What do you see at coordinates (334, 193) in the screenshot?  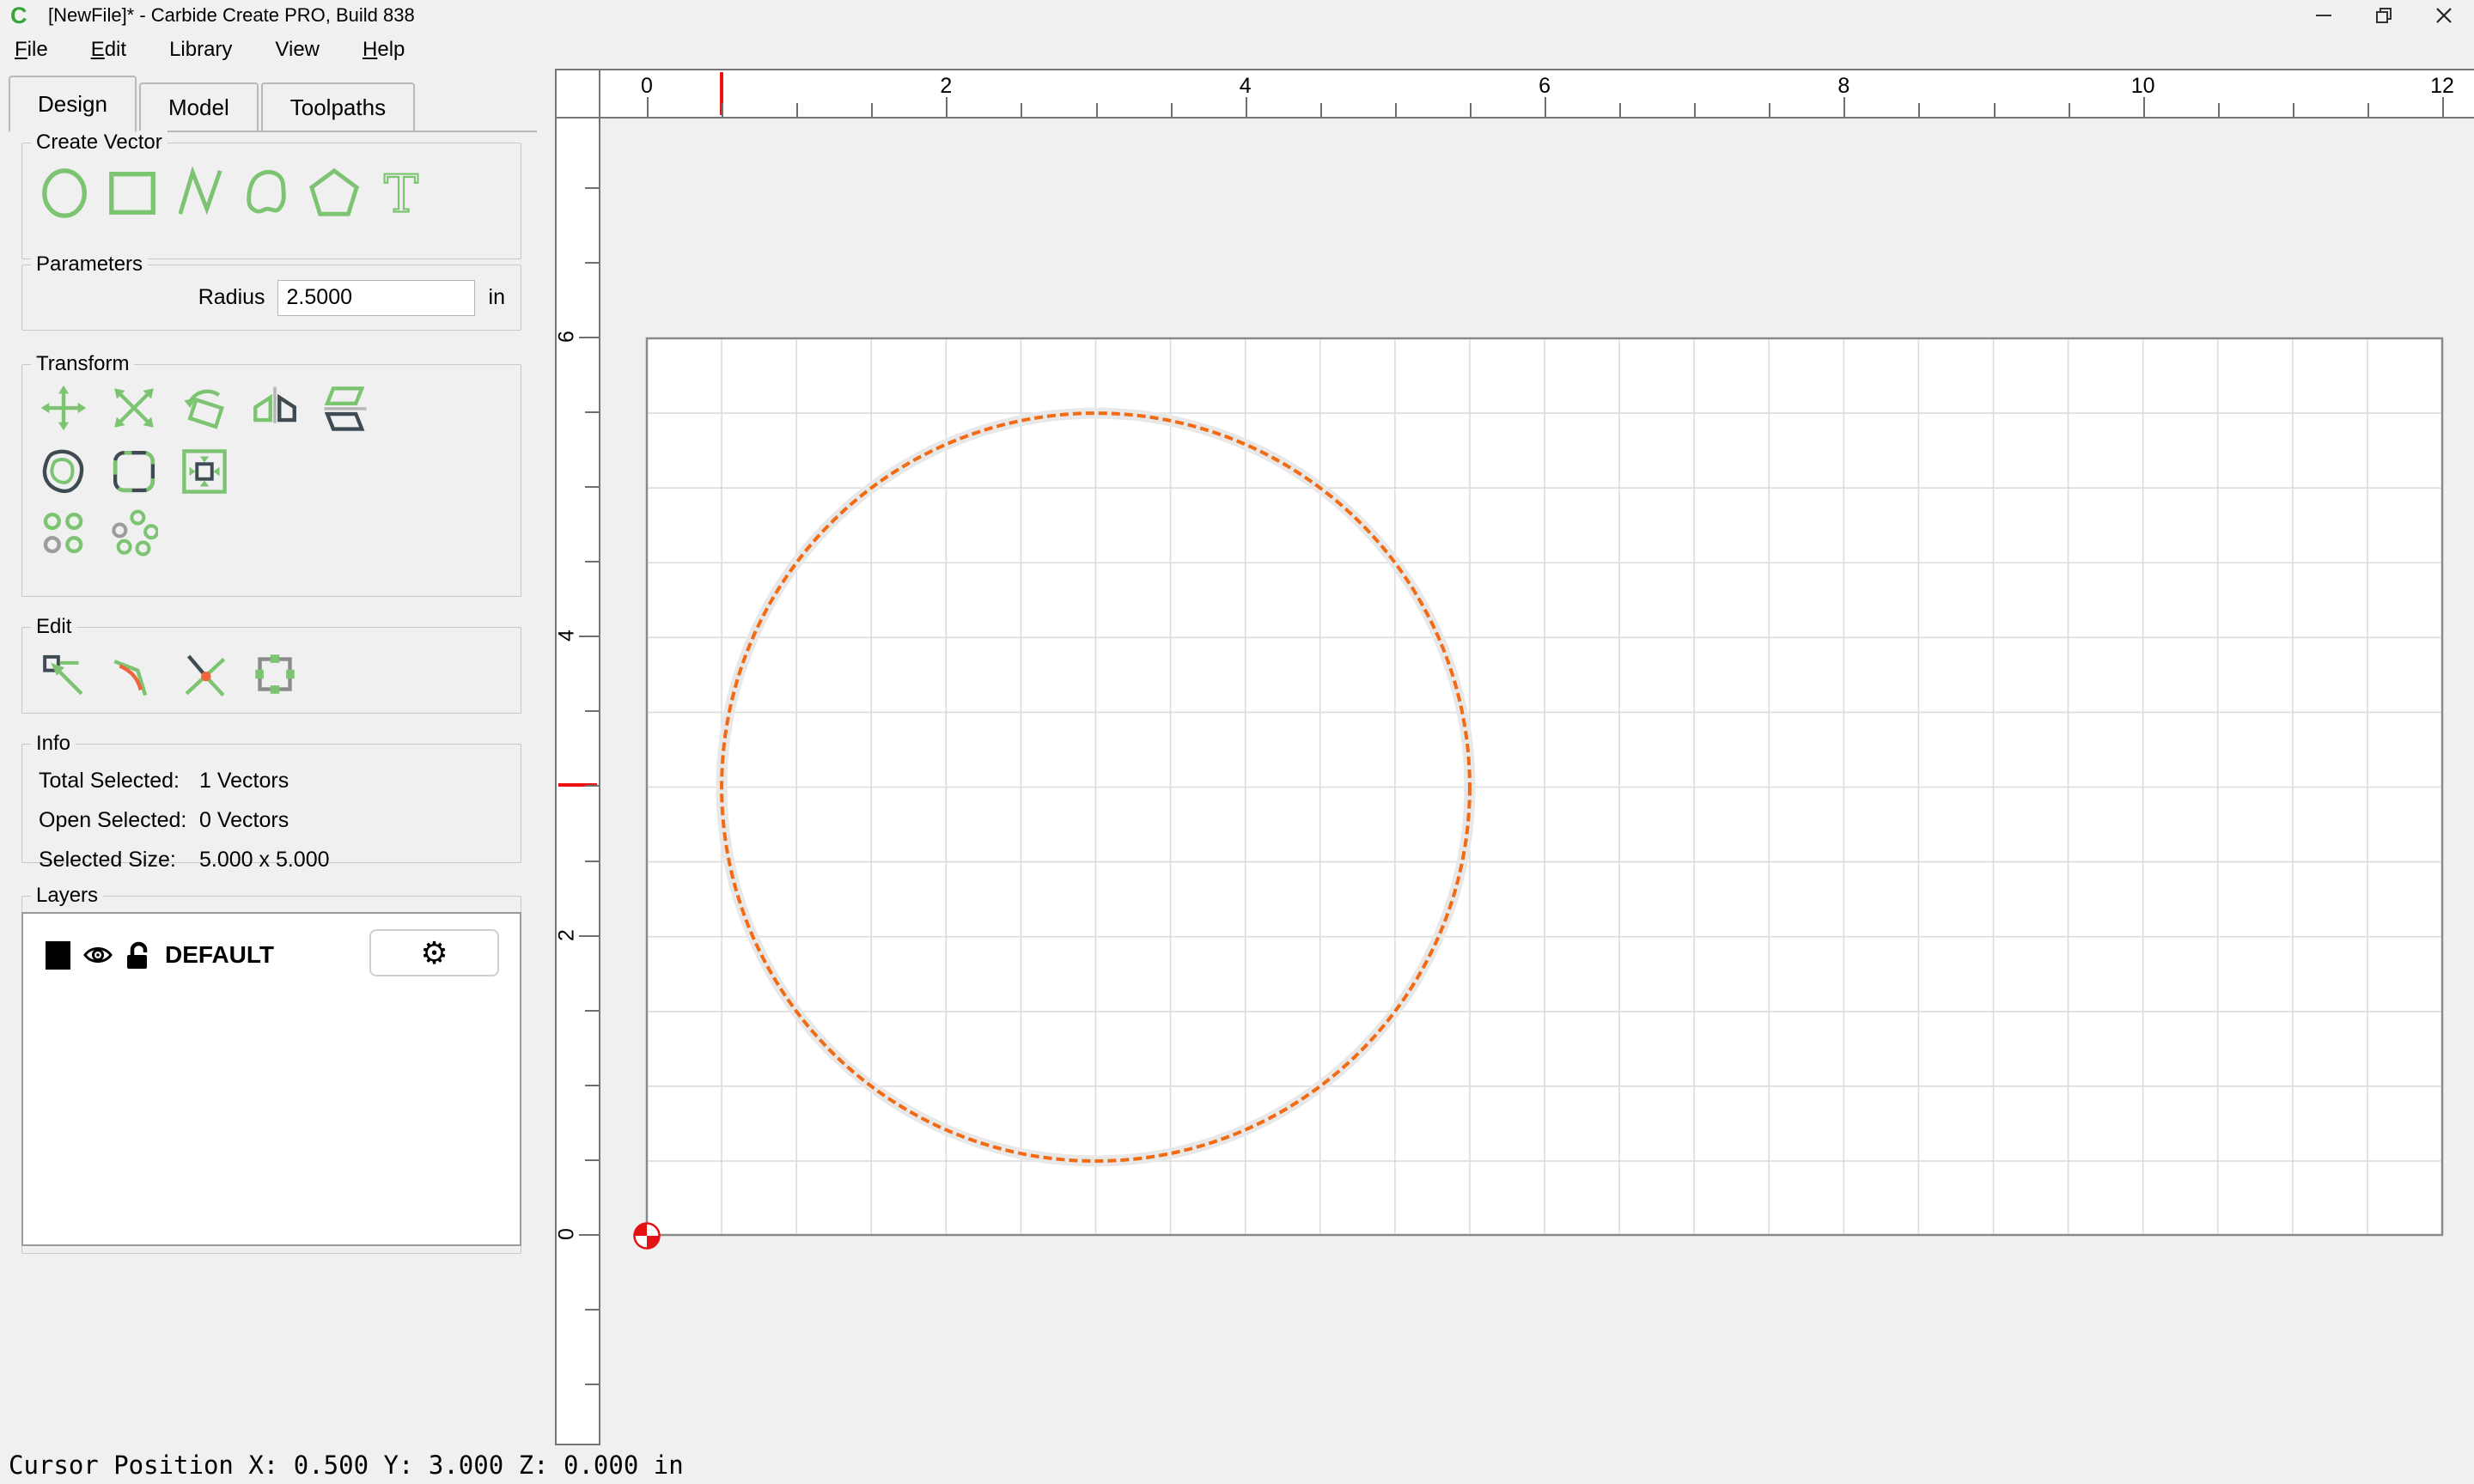 I see `polygon-tool-icon` at bounding box center [334, 193].